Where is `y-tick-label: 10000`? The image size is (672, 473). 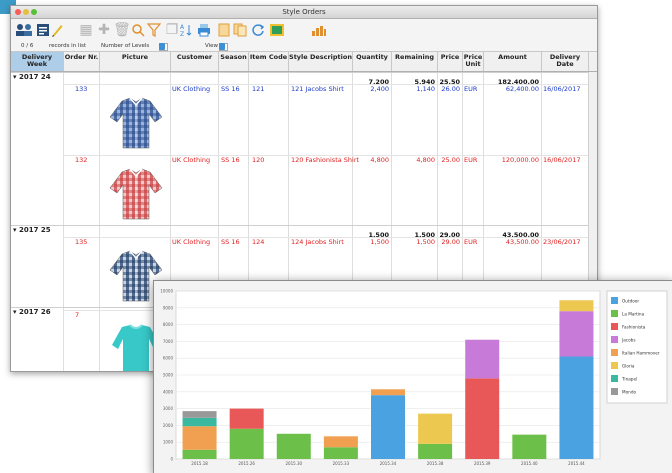 y-tick-label: 10000 is located at coordinates (166, 291).